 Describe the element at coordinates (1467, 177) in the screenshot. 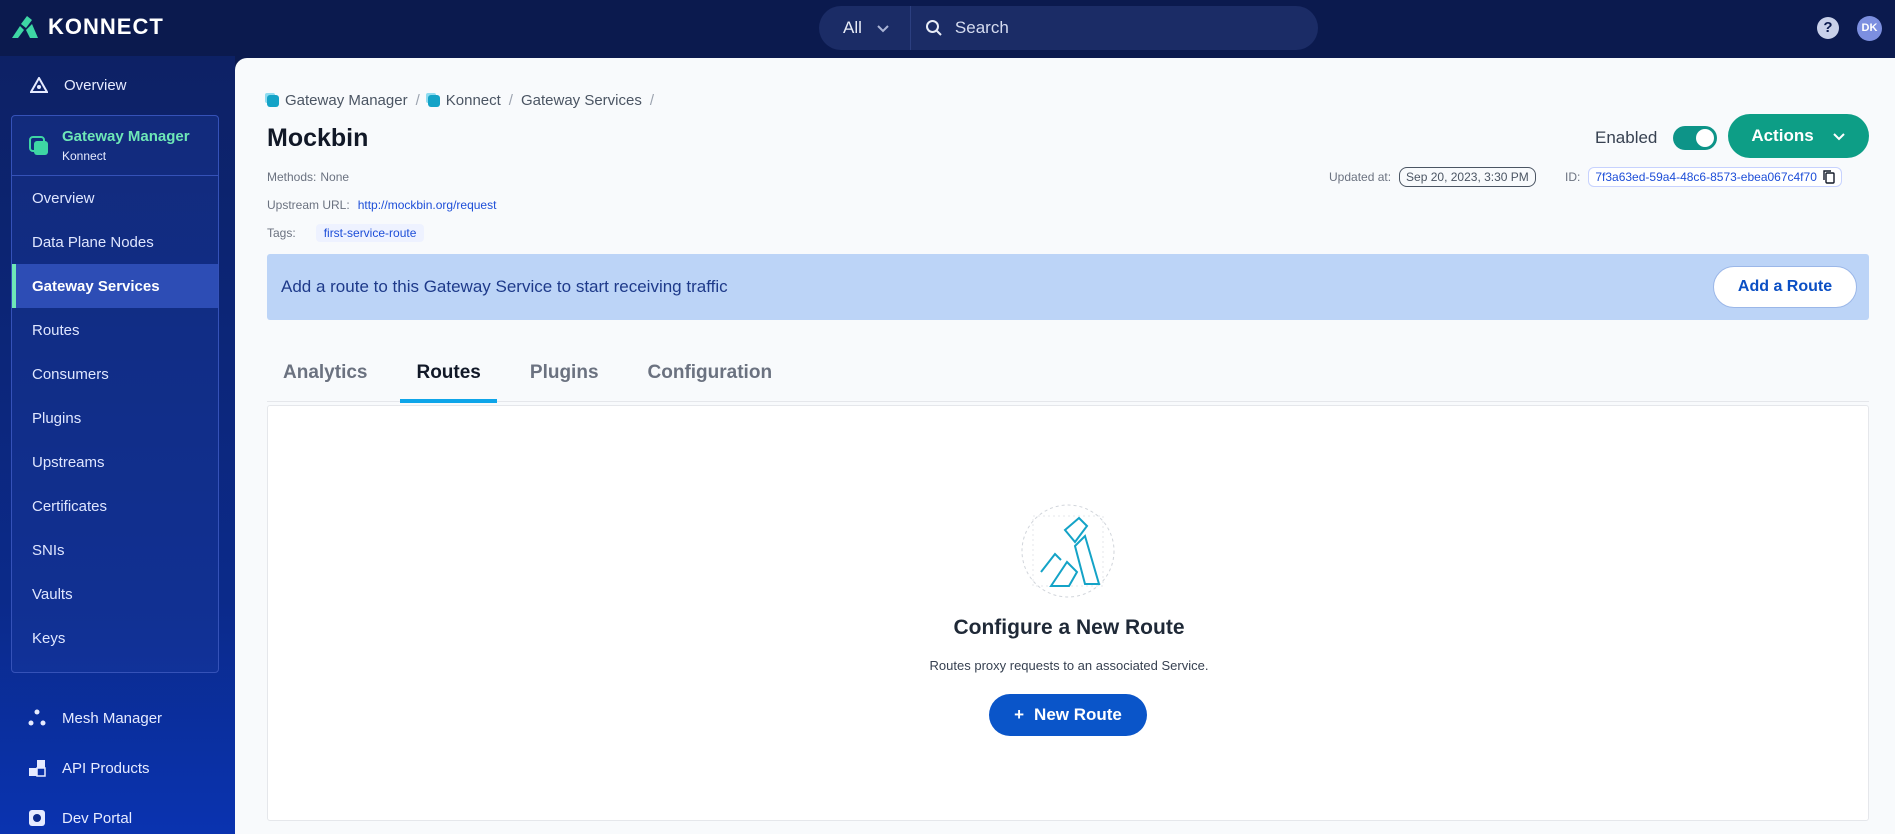

I see `updated-at-badge: Sep 20, 2023, 3:30 PM` at that location.